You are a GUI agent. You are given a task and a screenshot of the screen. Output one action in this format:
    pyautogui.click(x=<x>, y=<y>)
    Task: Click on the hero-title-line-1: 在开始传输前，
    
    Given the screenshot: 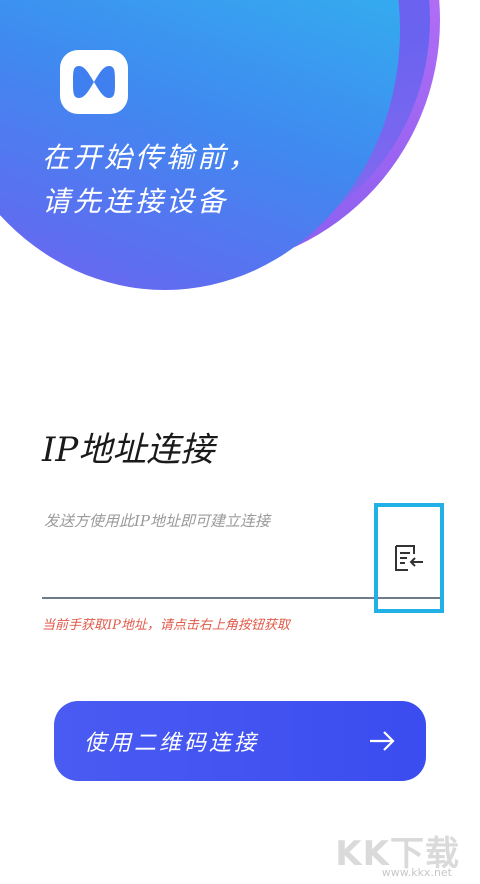 What is the action you would take?
    pyautogui.click(x=151, y=157)
    